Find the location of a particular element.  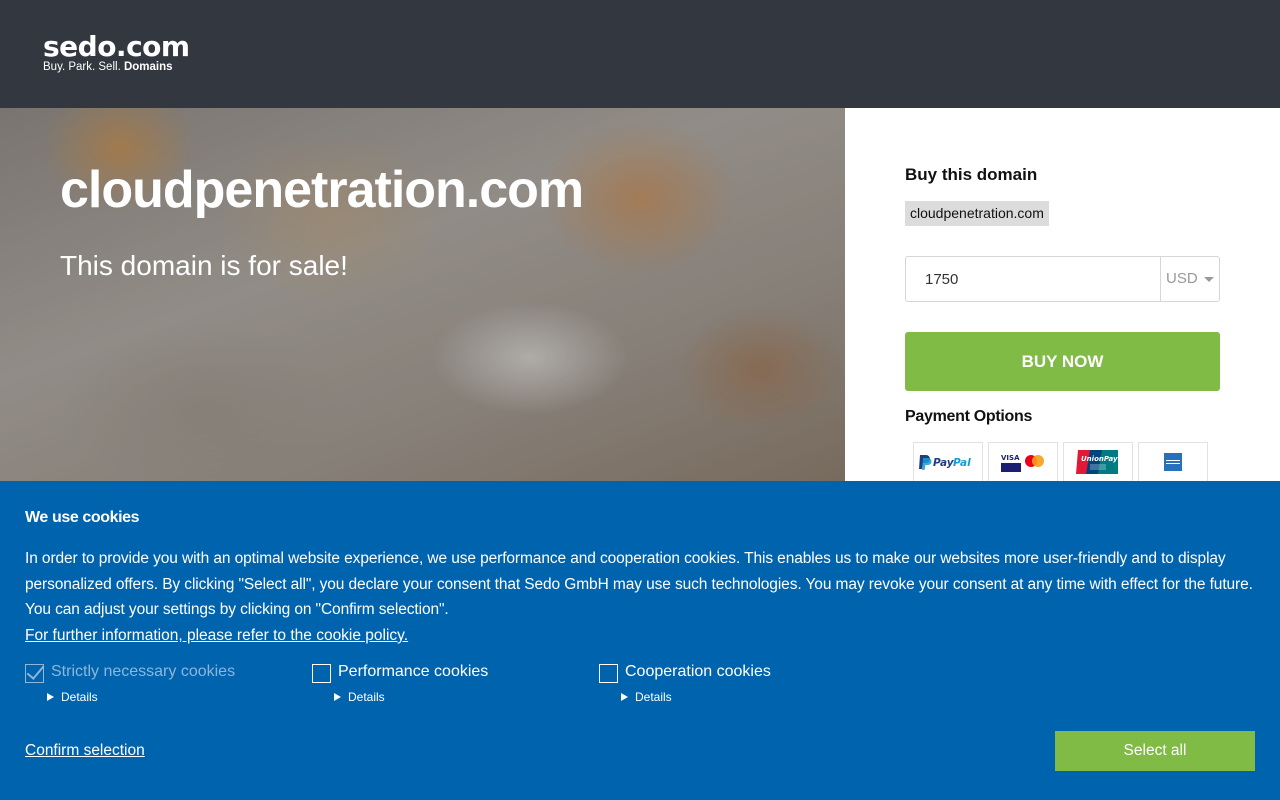

svg-text: VISA is located at coordinates (1010, 458).